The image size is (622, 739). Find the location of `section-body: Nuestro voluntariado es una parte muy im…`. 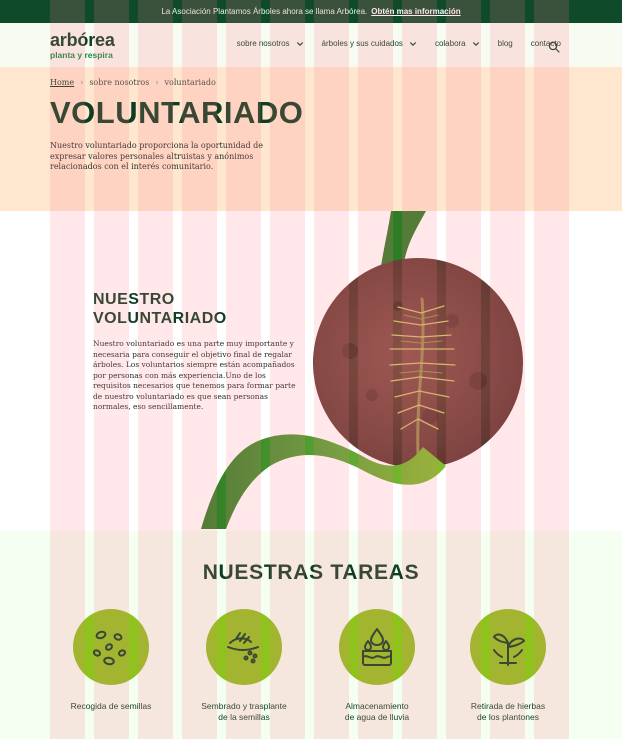

section-body: Nuestro voluntariado es una parte muy im… is located at coordinates (194, 375).